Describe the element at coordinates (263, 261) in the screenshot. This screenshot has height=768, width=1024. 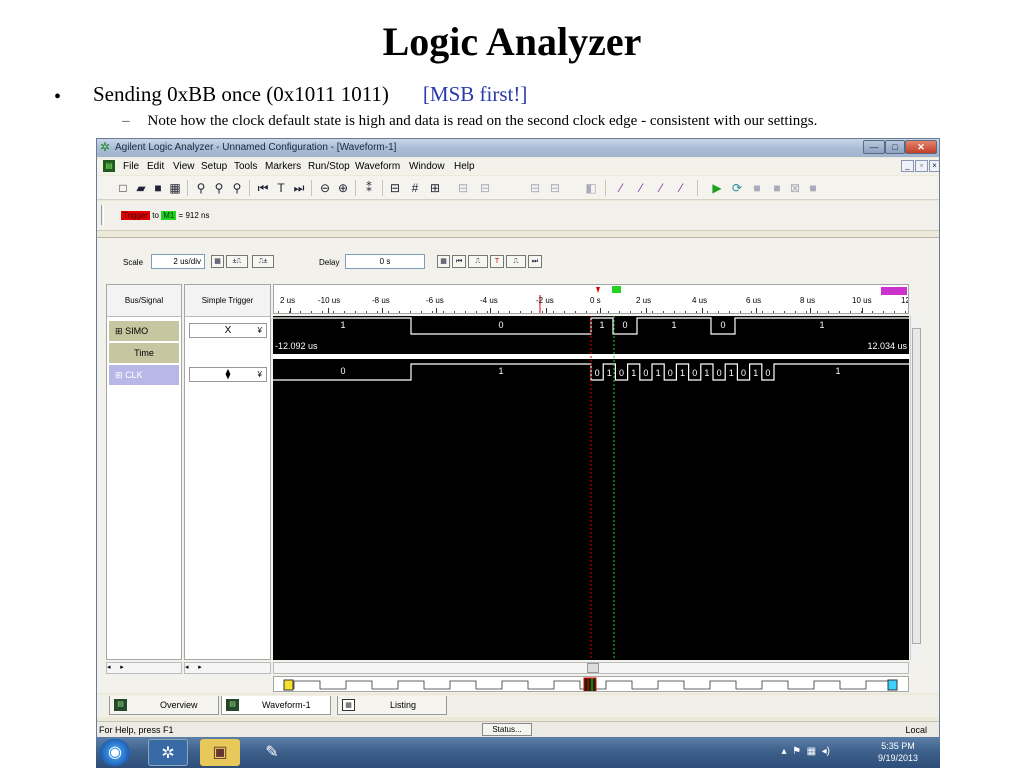
I see `scale-zoom-out-button: ⎍±` at that location.